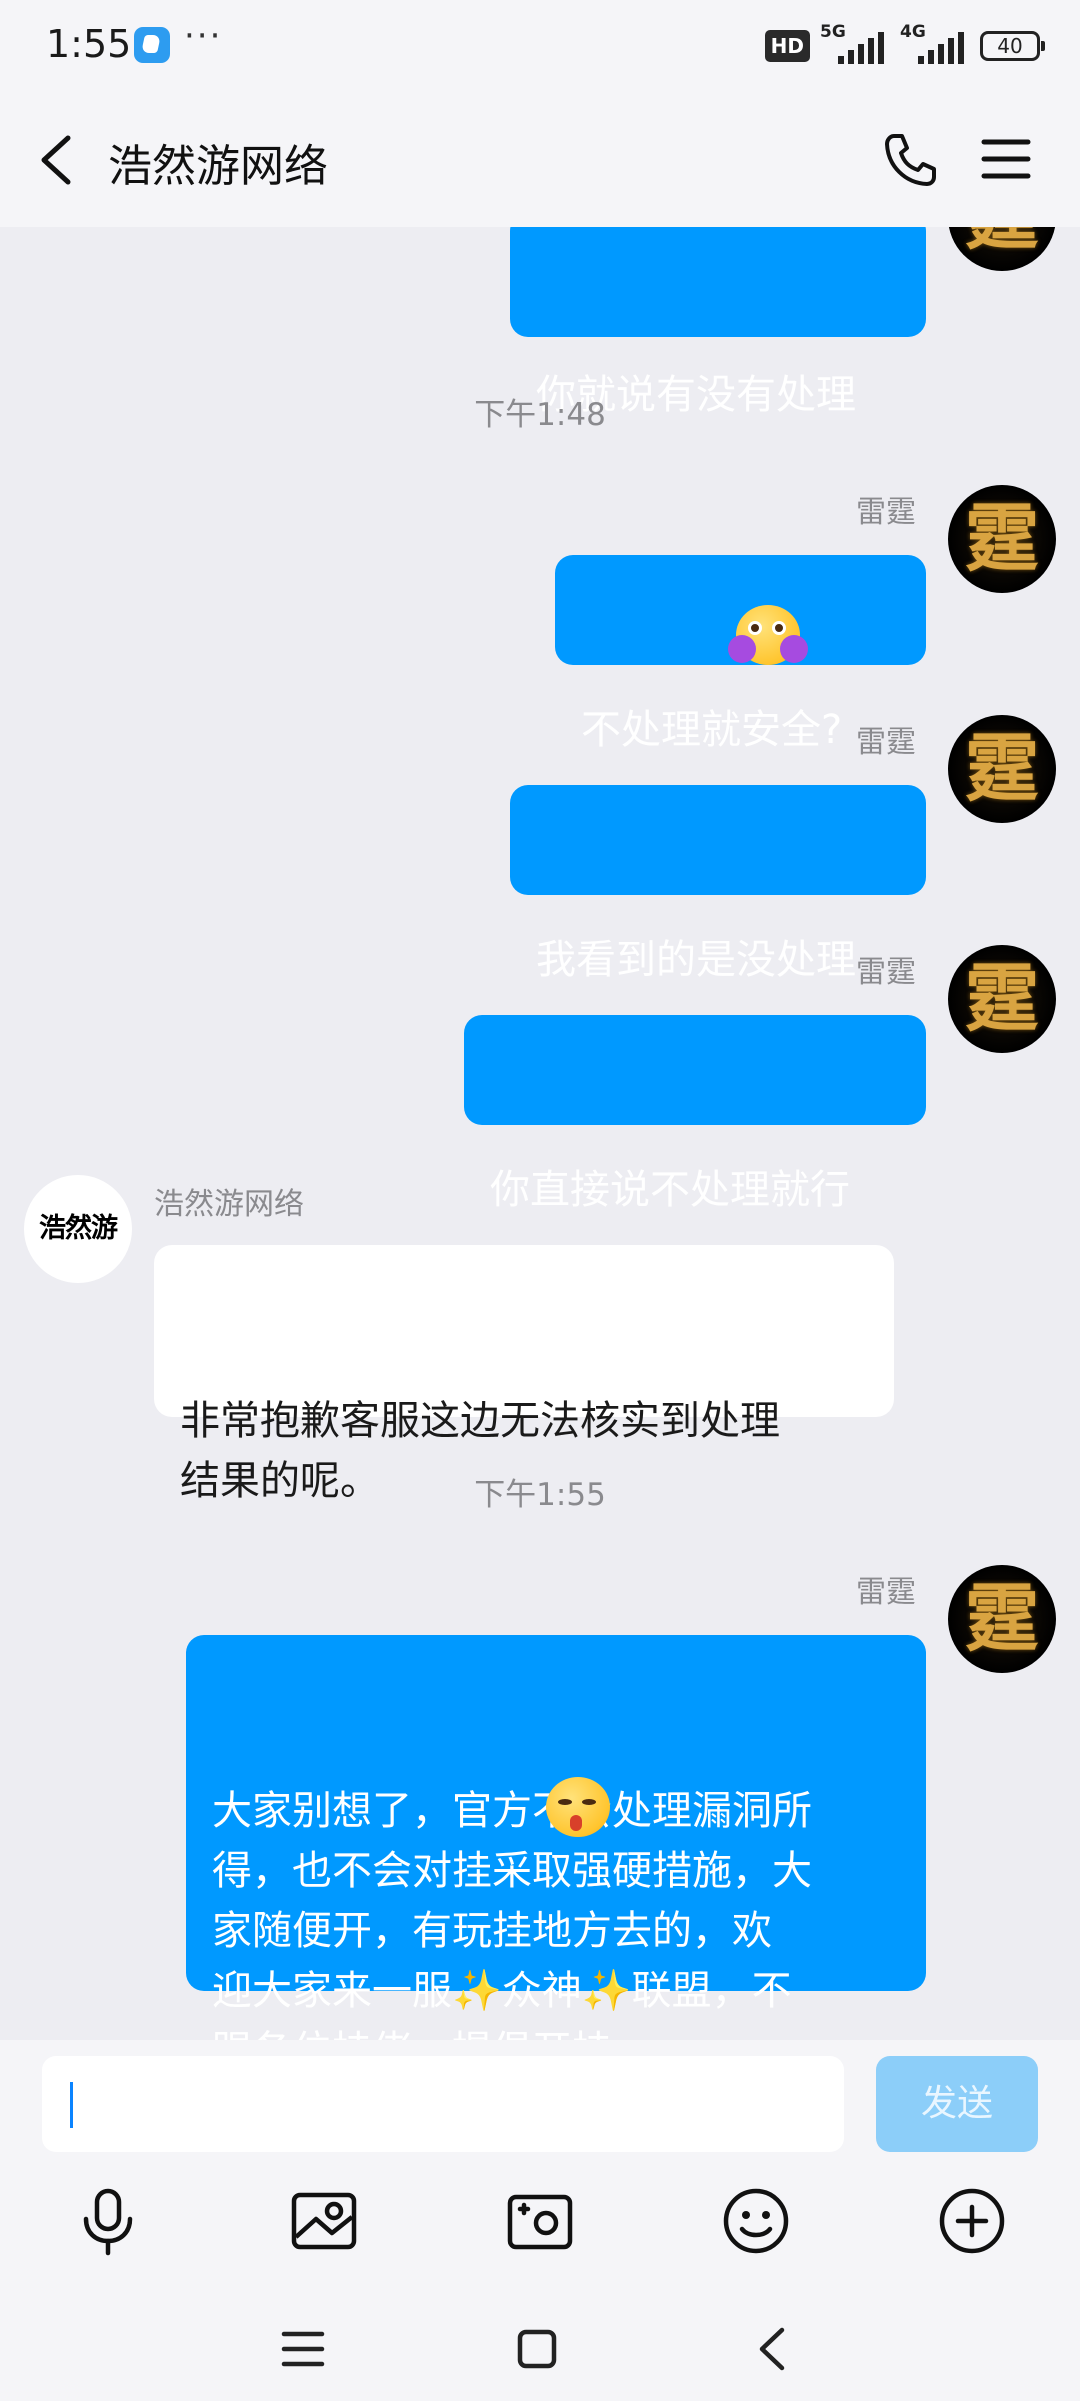 This screenshot has width=1080, height=2401. Describe the element at coordinates (524, 1374) in the screenshot. I see `message-bubble-incoming: 非常抱歉客服这边无法核实到处理 结果的呢。` at that location.